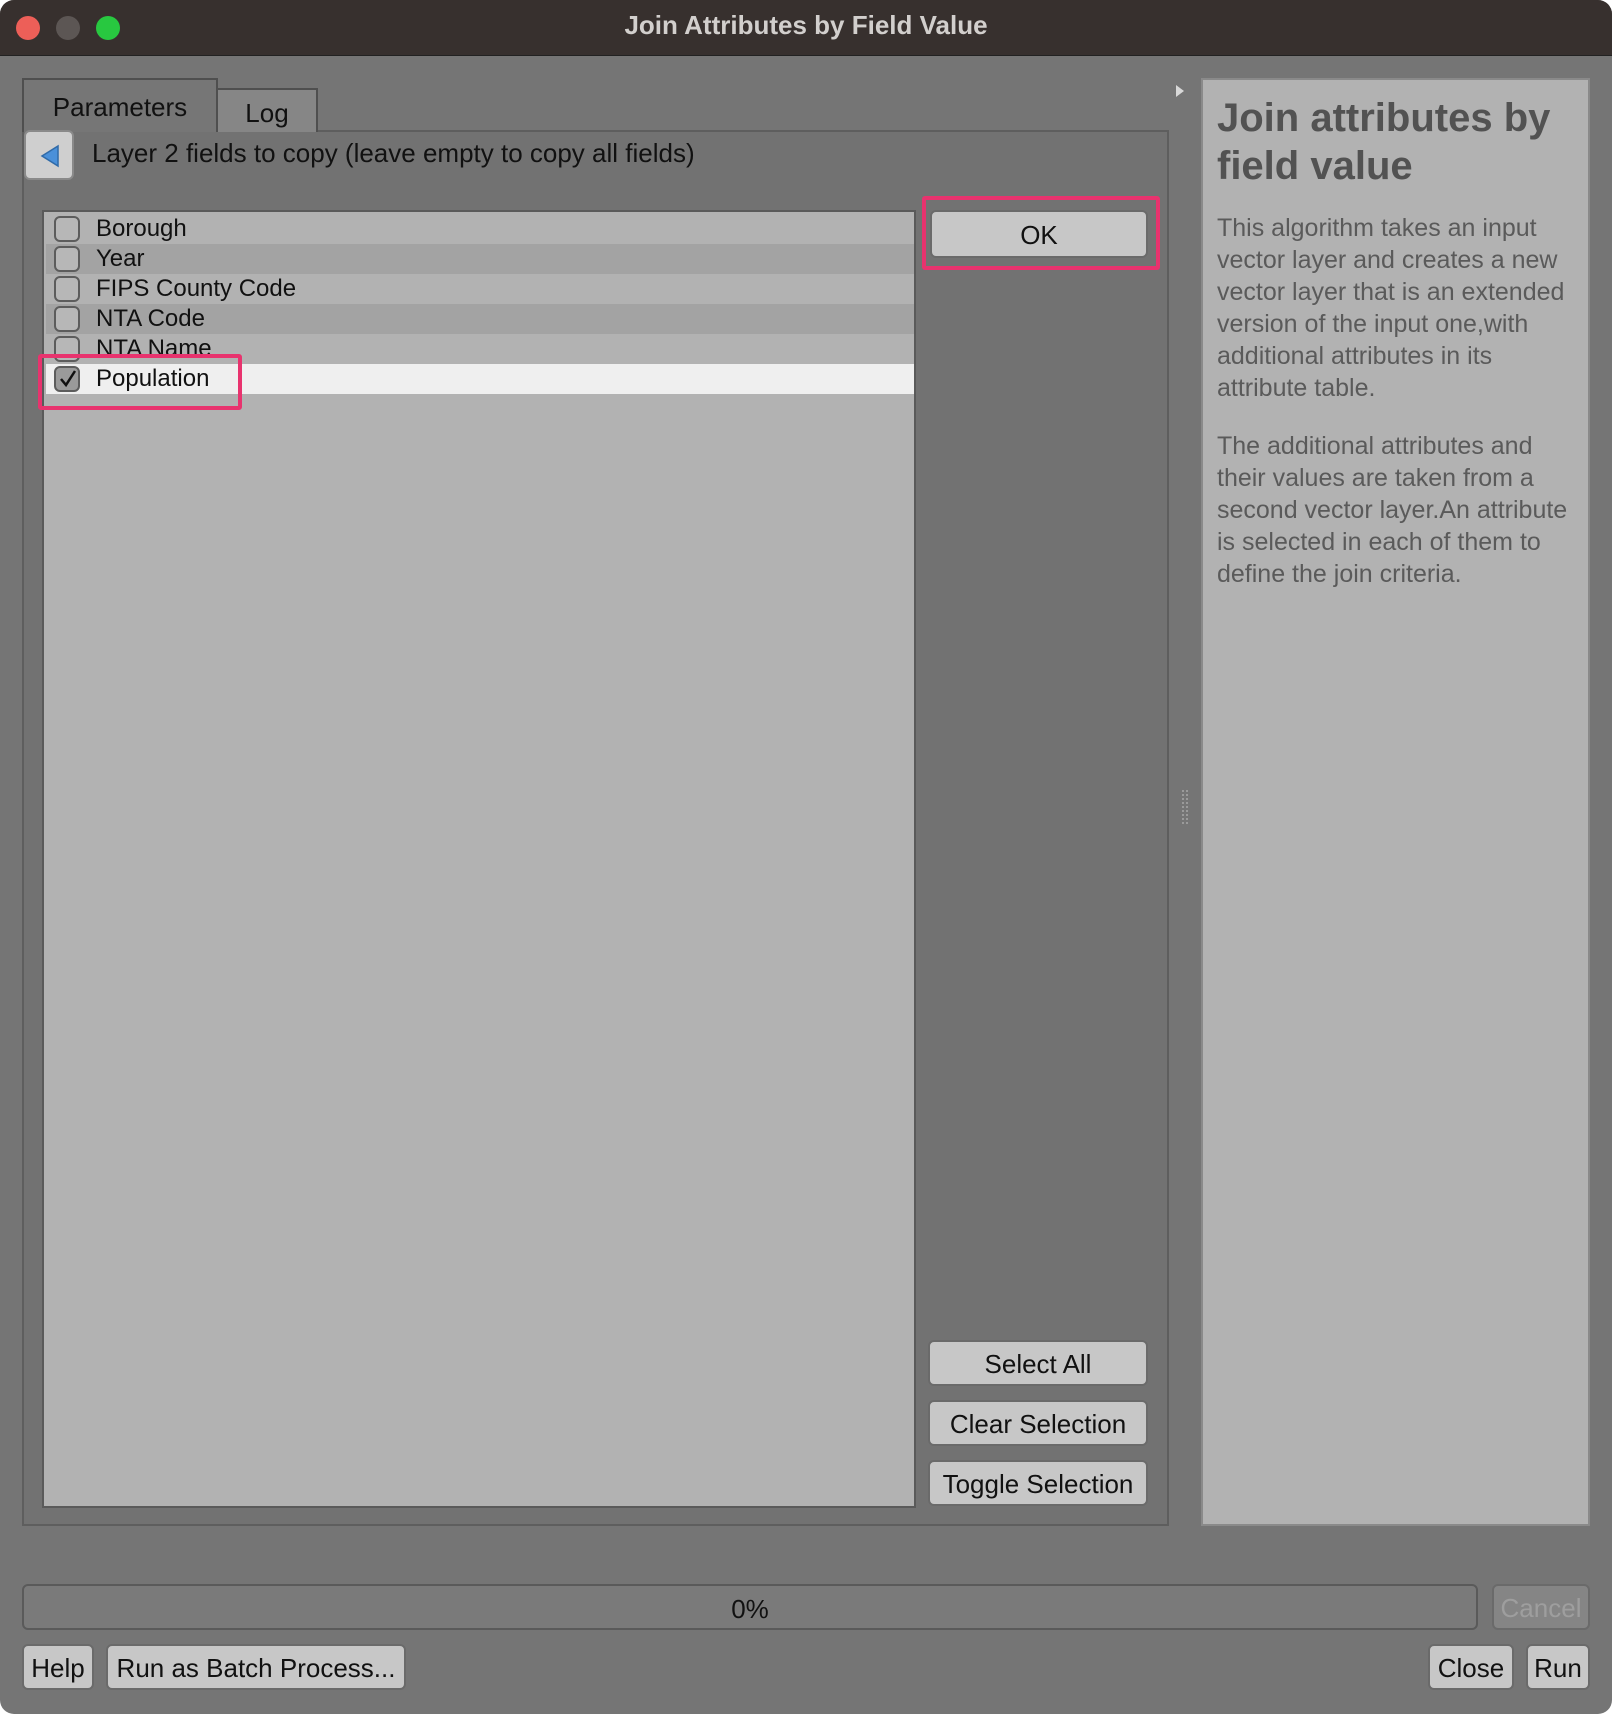 Image resolution: width=1612 pixels, height=1714 pixels. What do you see at coordinates (58, 1667) in the screenshot?
I see `help-button: Help` at bounding box center [58, 1667].